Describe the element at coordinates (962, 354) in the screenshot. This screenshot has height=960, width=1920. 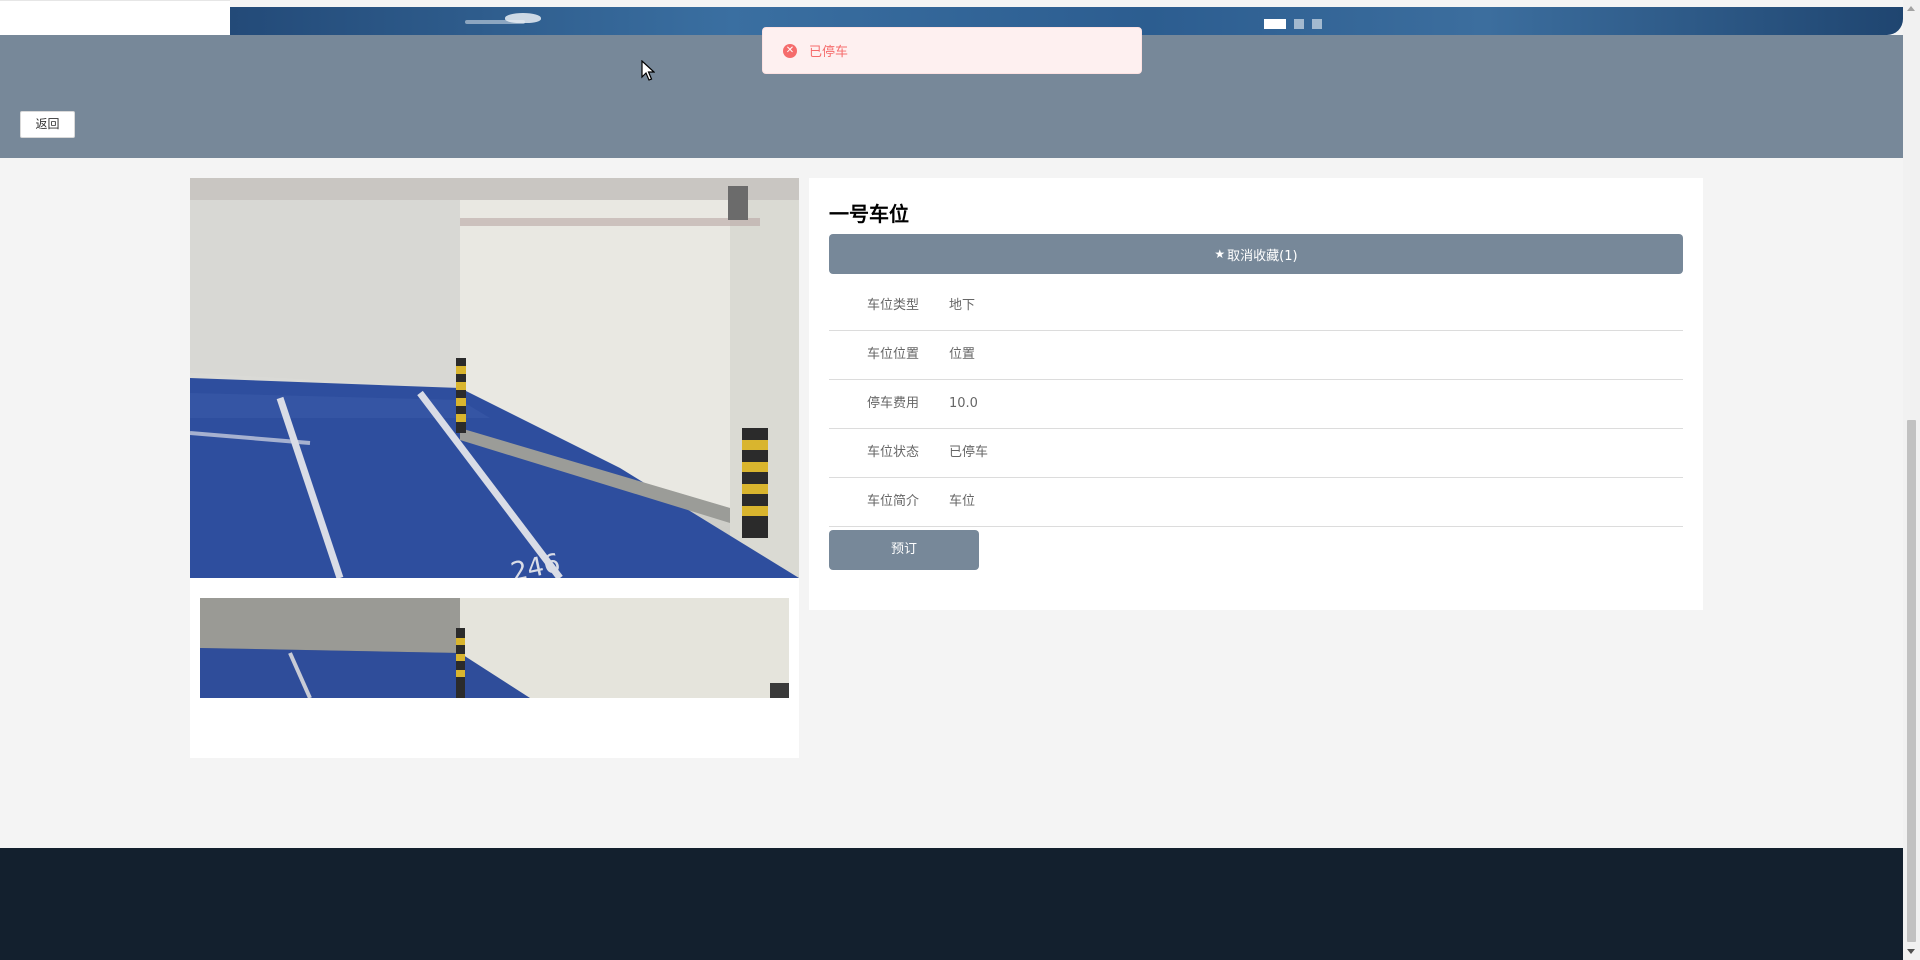
I see `field-value: 位置` at that location.